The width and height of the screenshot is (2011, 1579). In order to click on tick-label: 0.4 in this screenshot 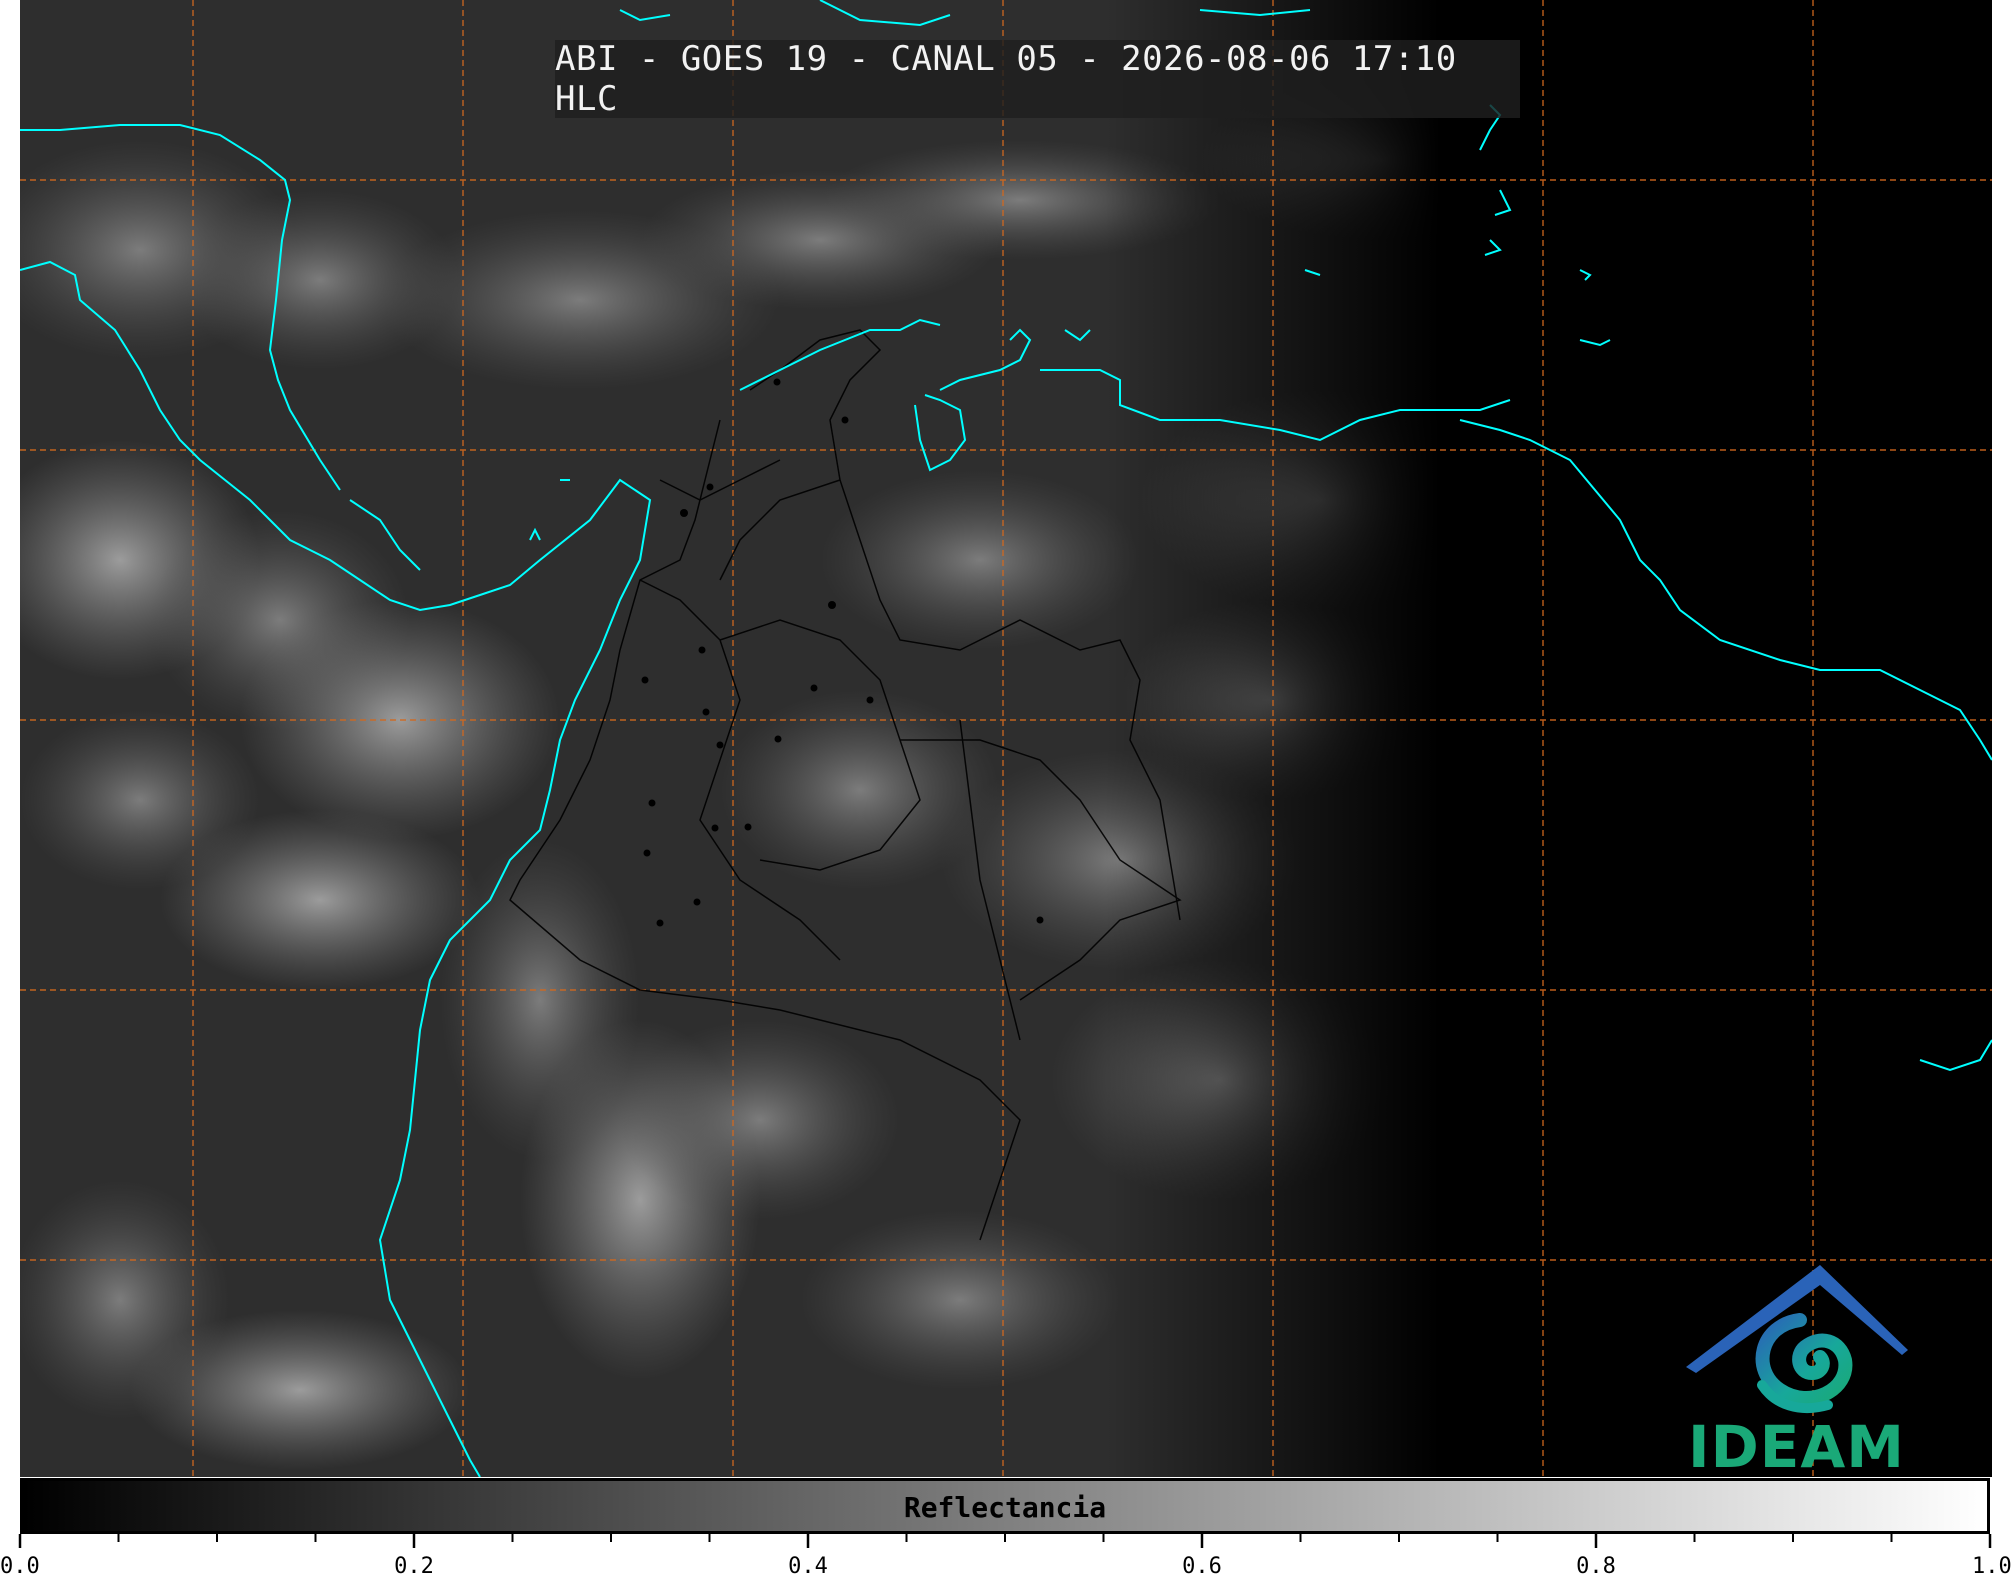, I will do `click(808, 1566)`.